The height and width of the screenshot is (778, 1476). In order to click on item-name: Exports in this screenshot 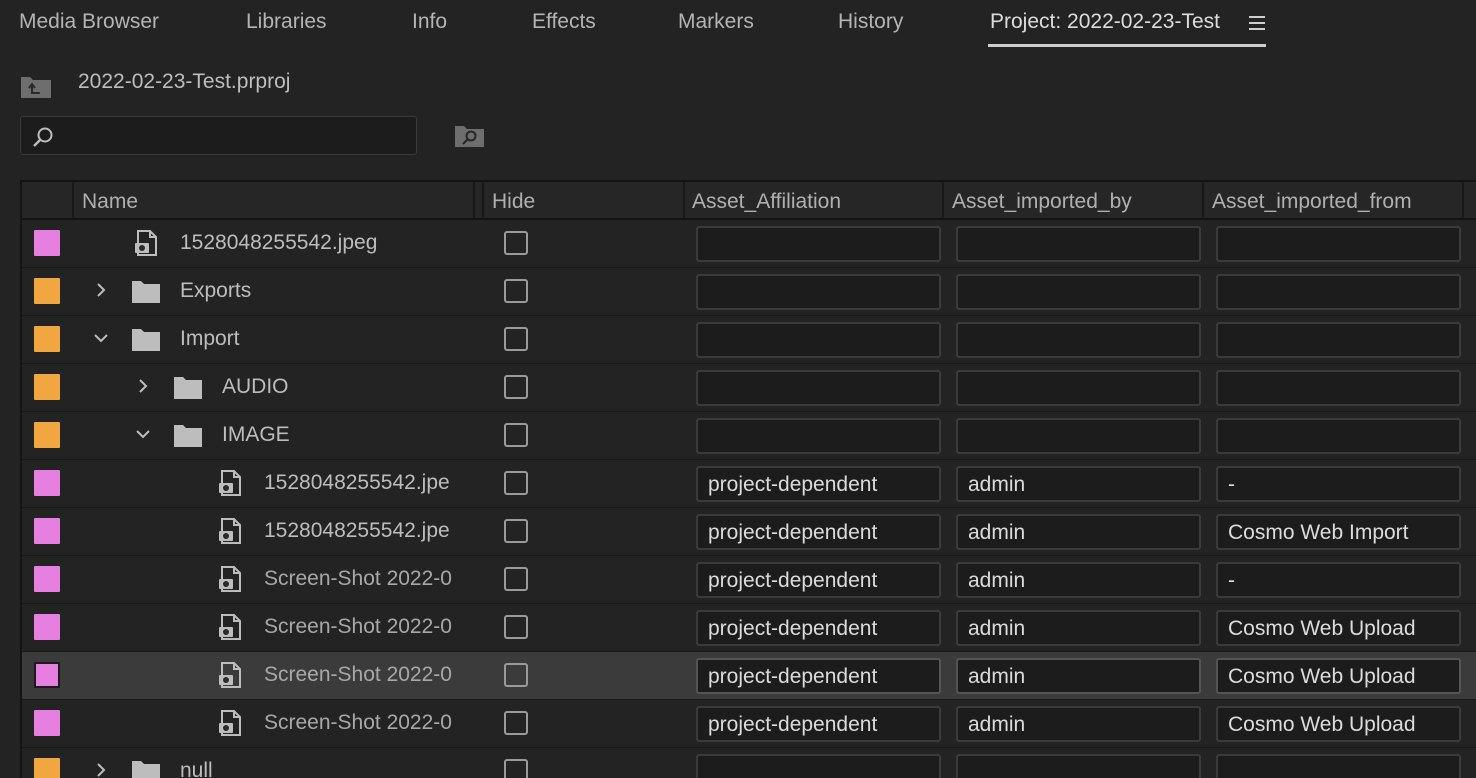, I will do `click(215, 291)`.